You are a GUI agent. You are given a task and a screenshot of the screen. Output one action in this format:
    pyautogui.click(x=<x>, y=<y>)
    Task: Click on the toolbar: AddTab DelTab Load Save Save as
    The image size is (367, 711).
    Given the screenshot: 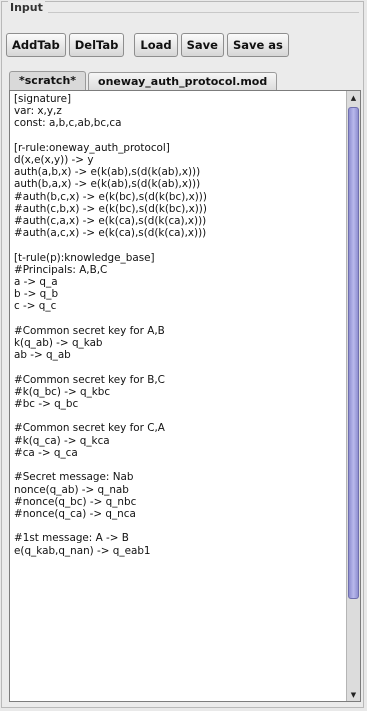 What is the action you would take?
    pyautogui.click(x=149, y=46)
    